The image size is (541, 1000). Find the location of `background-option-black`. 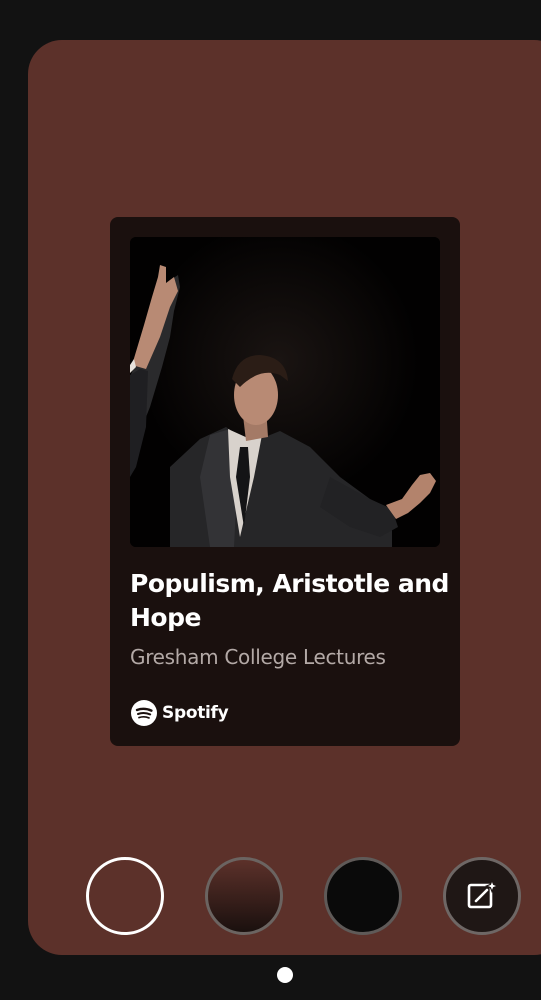

background-option-black is located at coordinates (363, 896).